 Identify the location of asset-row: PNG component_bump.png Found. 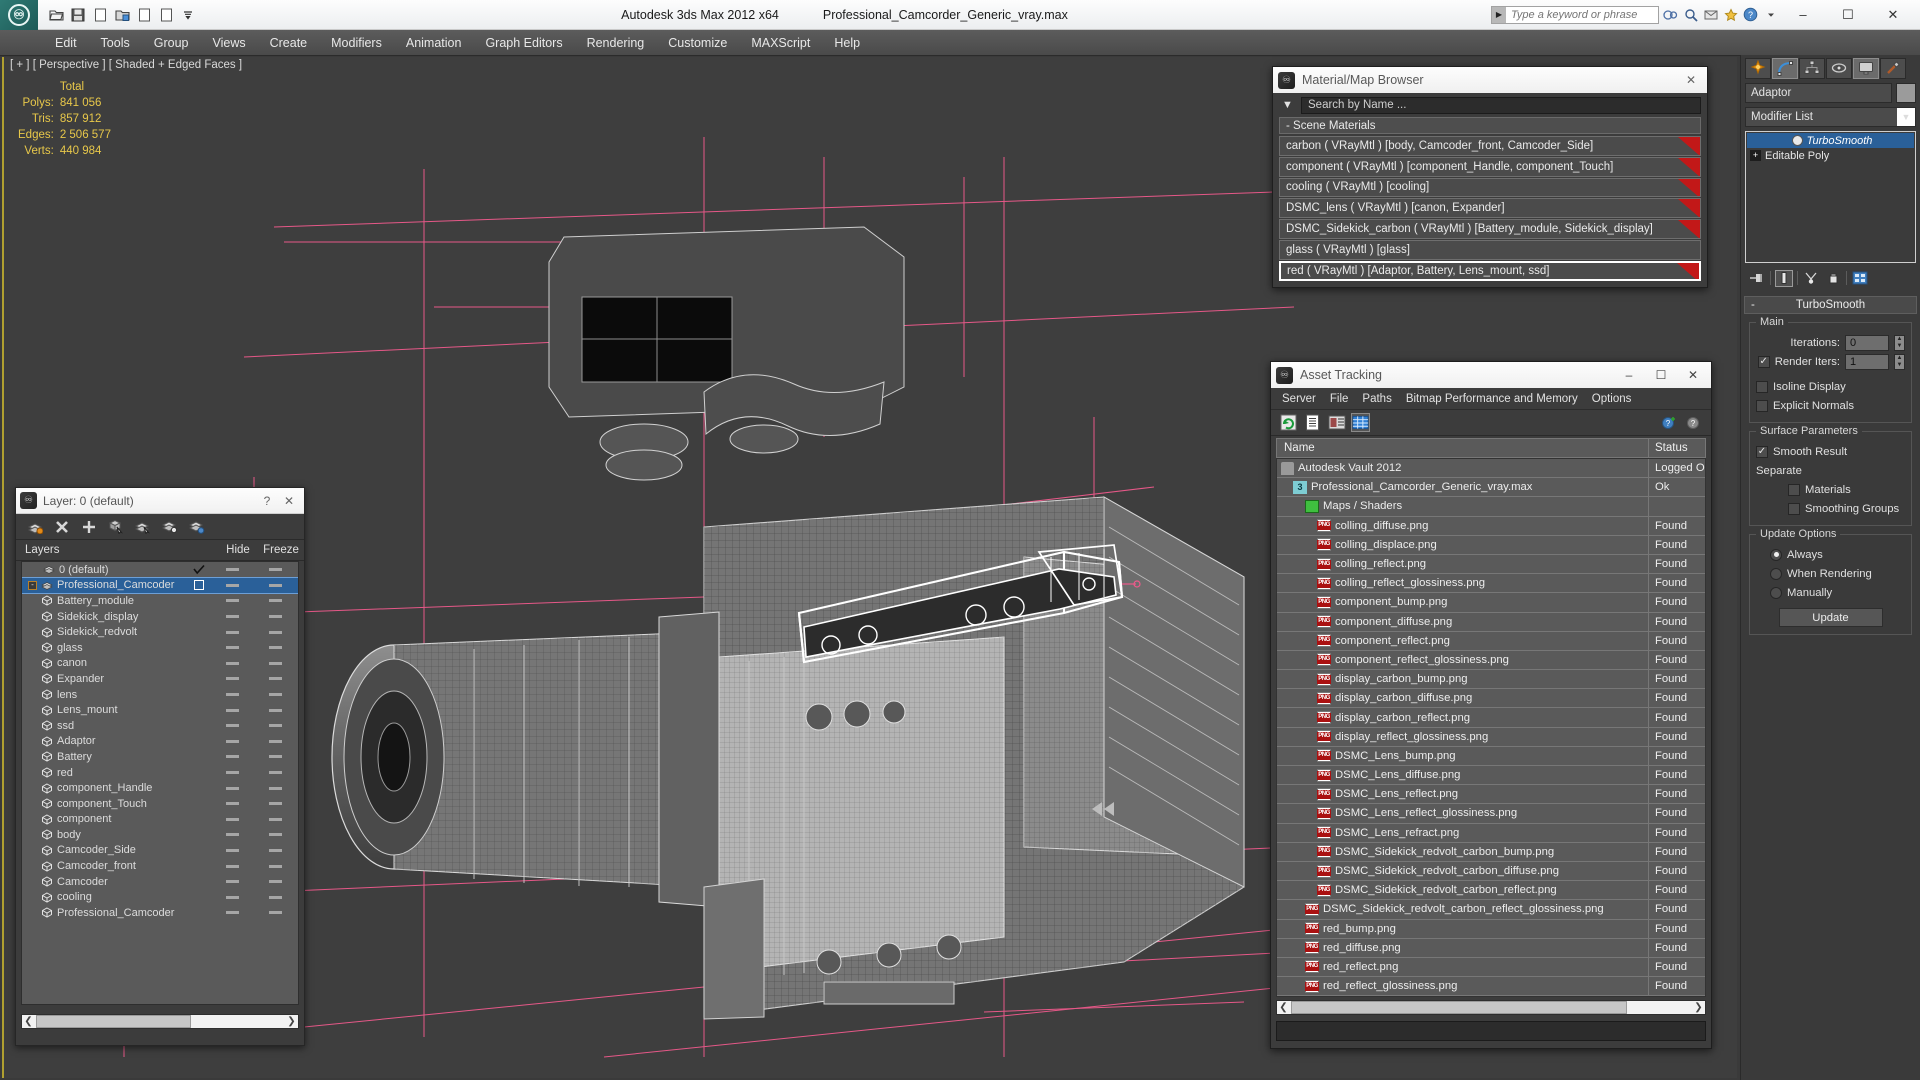
(1491, 603).